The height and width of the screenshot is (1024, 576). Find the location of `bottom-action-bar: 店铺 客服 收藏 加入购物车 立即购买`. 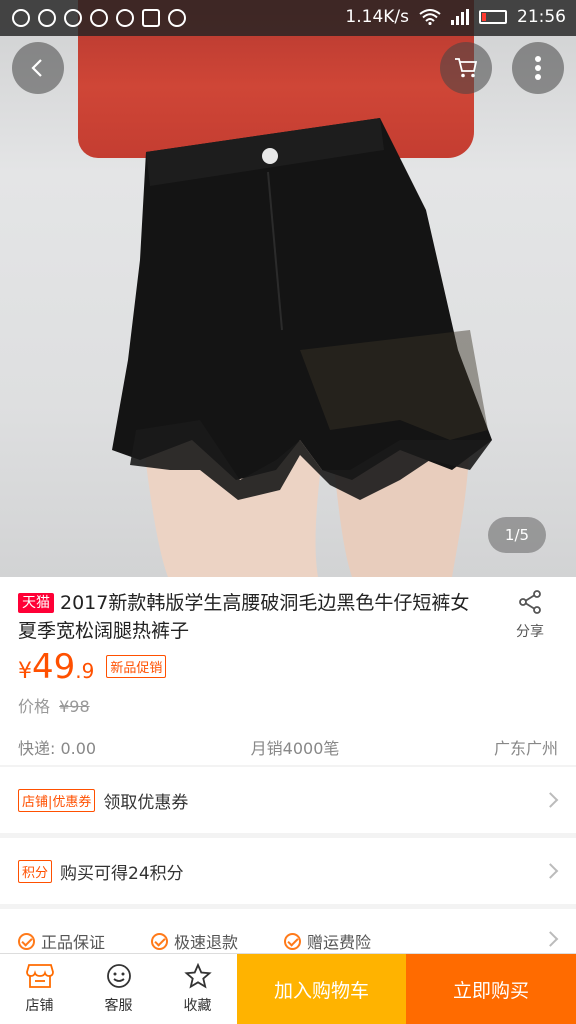

bottom-action-bar: 店铺 客服 收藏 加入购物车 立即购买 is located at coordinates (288, 988).